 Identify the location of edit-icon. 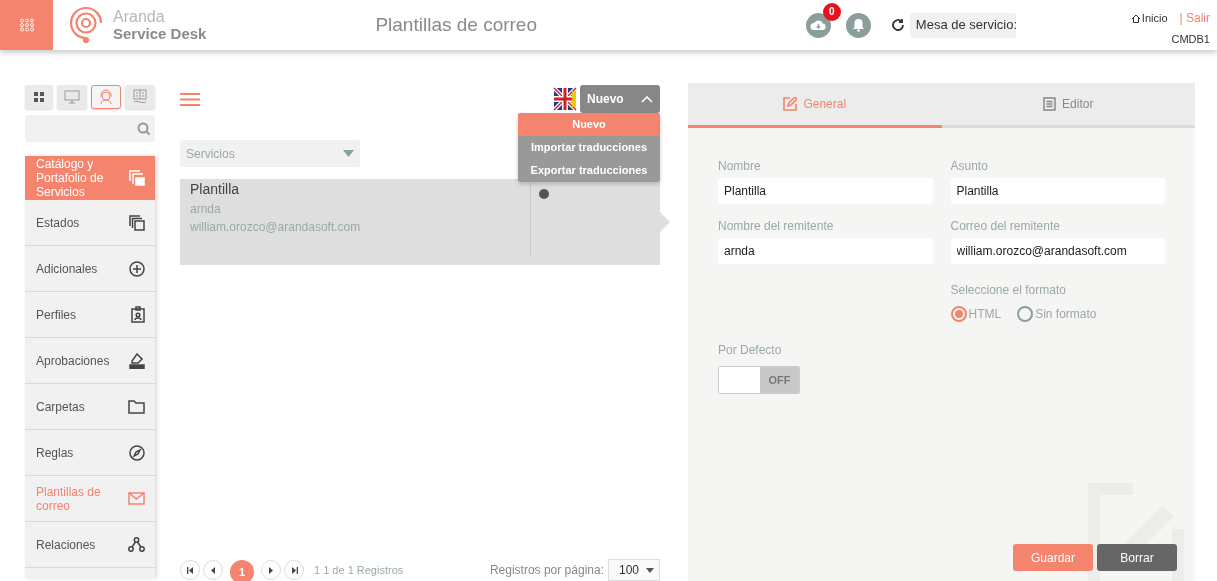
(790, 104).